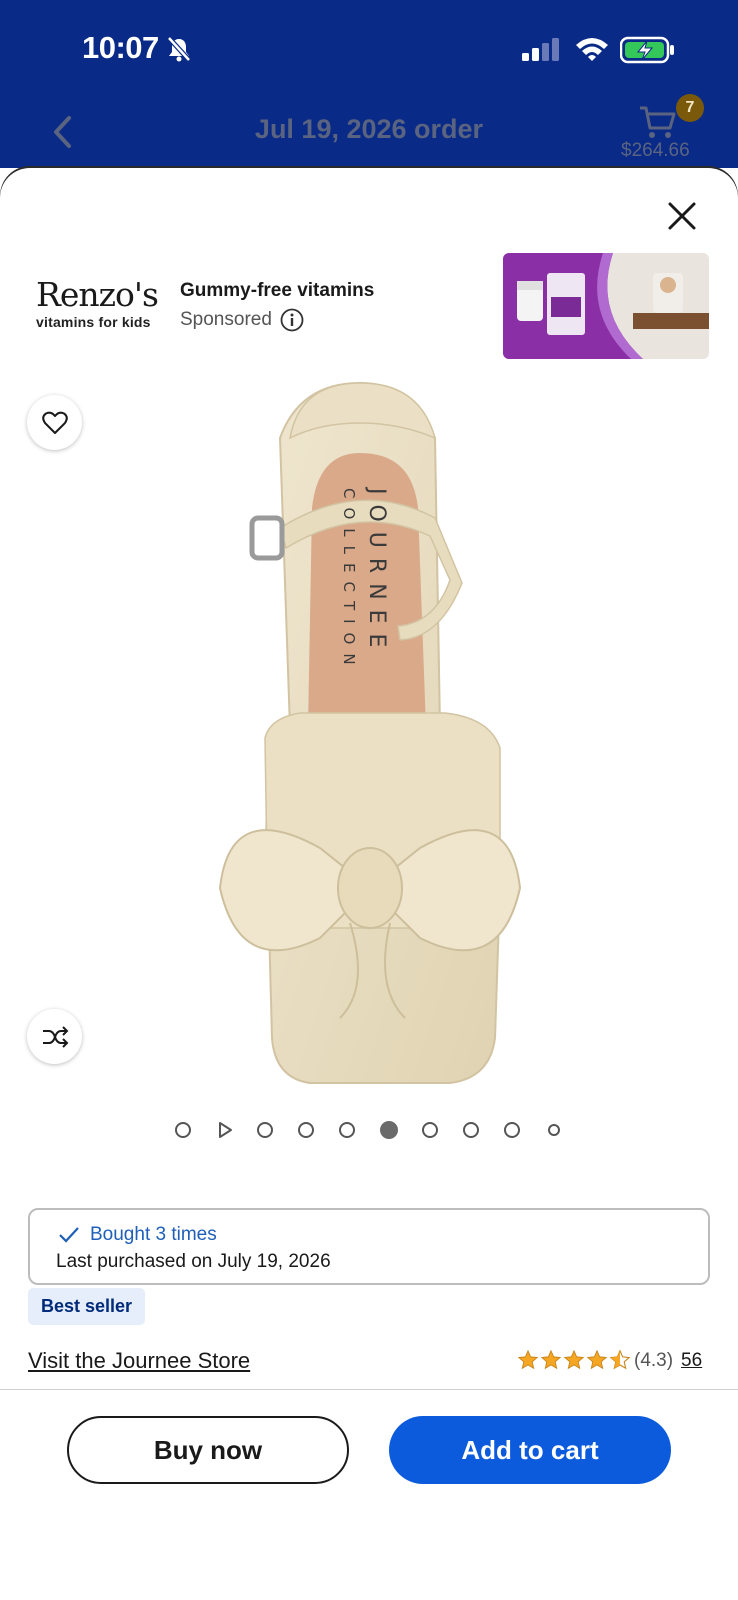 The width and height of the screenshot is (738, 1600). Describe the element at coordinates (69, 1235) in the screenshot. I see `checkmark-icon` at that location.